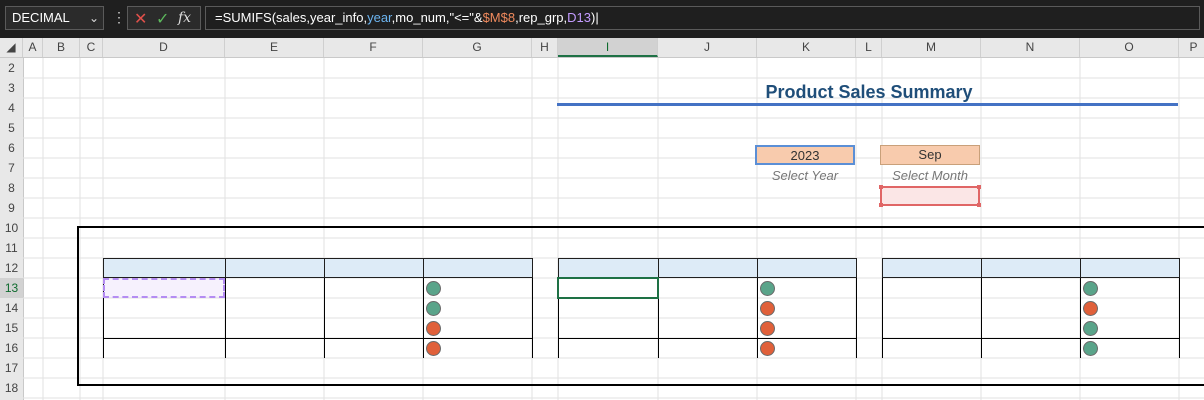  Describe the element at coordinates (11, 208) in the screenshot. I see `row-header-9: 9` at that location.